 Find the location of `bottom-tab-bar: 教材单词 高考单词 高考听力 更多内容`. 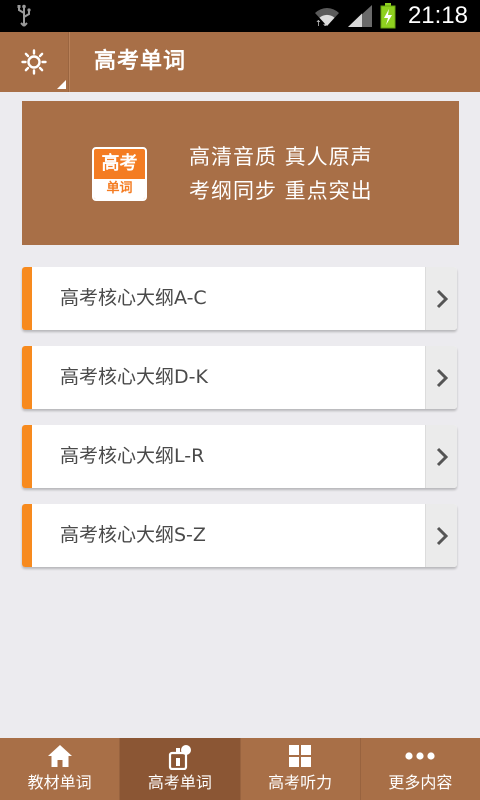

bottom-tab-bar: 教材单词 高考单词 高考听力 更多内容 is located at coordinates (240, 769).